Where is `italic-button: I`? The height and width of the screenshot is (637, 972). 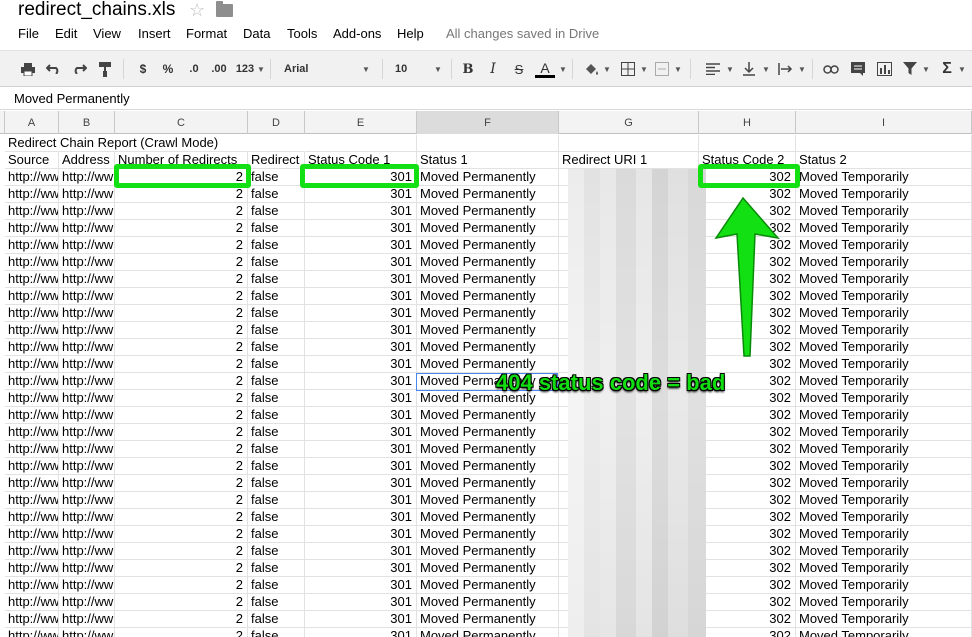
italic-button: I is located at coordinates (493, 69).